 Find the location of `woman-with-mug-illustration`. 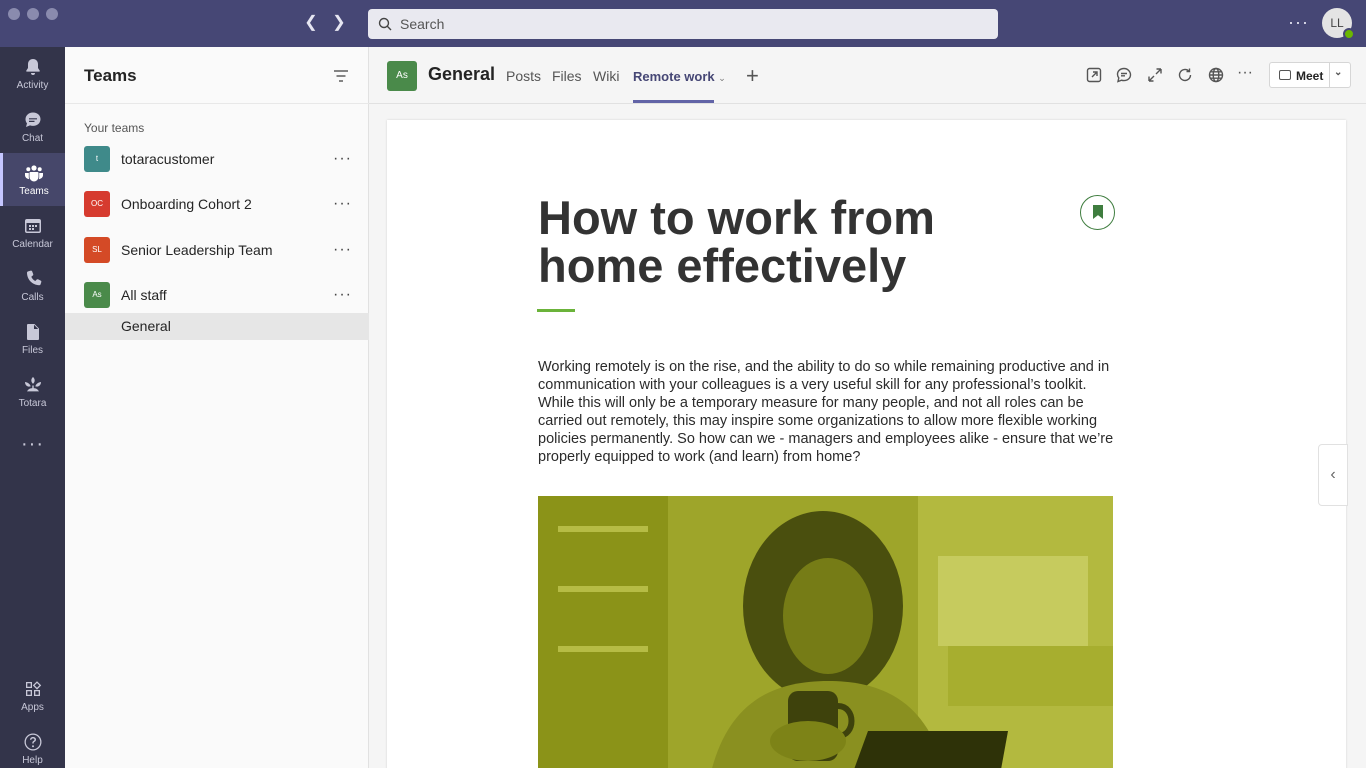

woman-with-mug-illustration is located at coordinates (825, 632).